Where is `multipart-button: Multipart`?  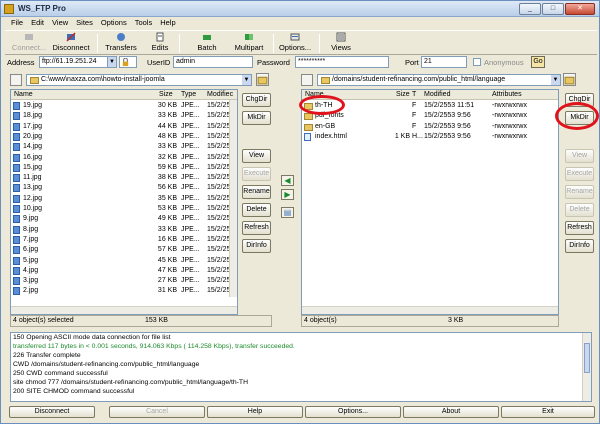 multipart-button: Multipart is located at coordinates (249, 43).